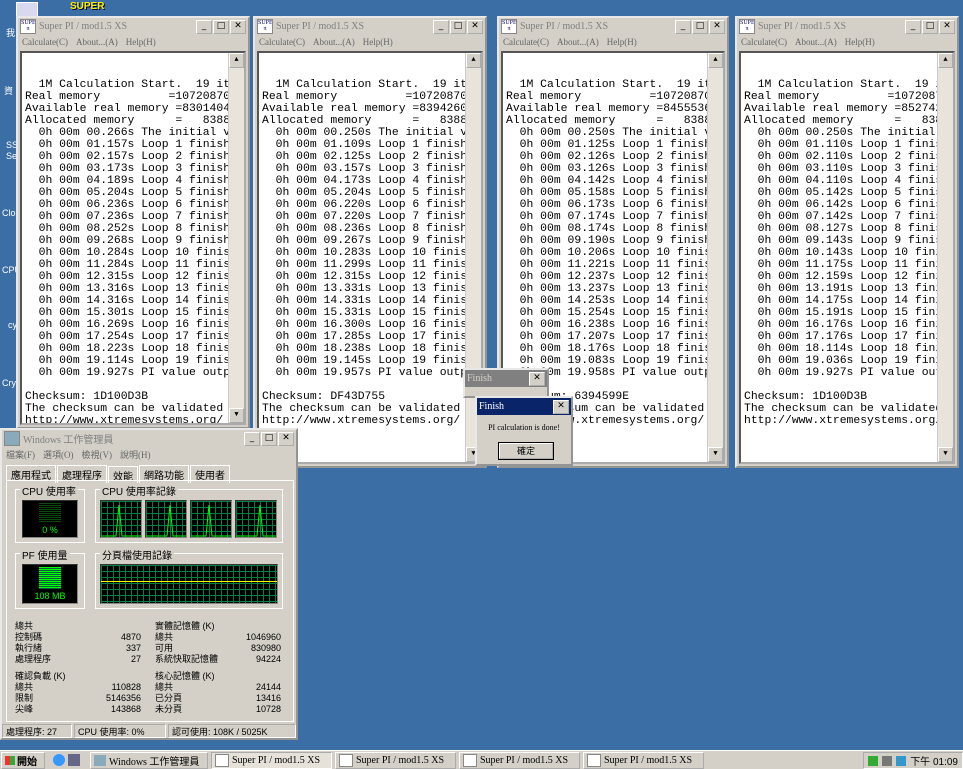  Describe the element at coordinates (125, 709) in the screenshot. I see `commit-peak-value: 143868` at that location.